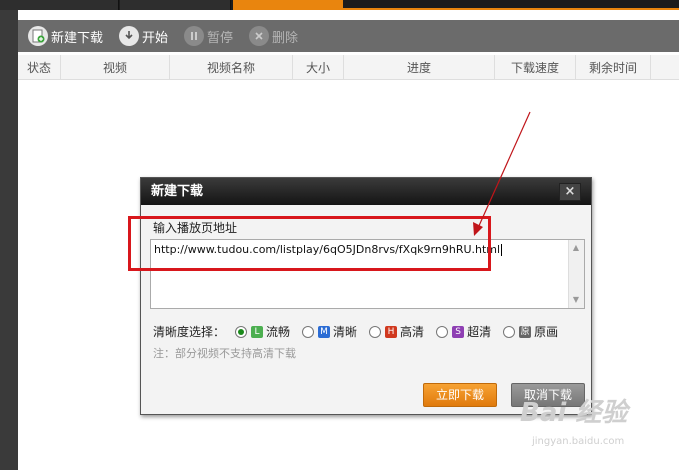 This screenshot has height=470, width=679. Describe the element at coordinates (578, 441) in the screenshot. I see `baidu-watermark-url: jingyan.baidu.com` at that location.